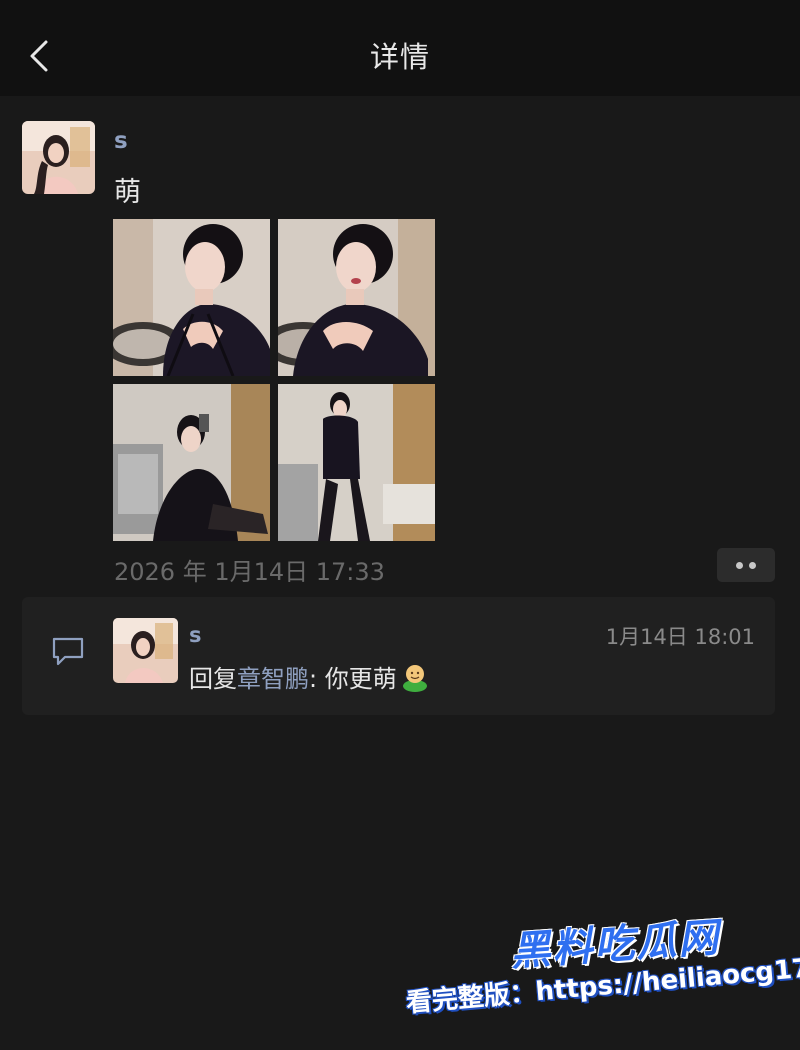 This screenshot has width=800, height=1050. Describe the element at coordinates (68, 653) in the screenshot. I see `comment-icon` at that location.